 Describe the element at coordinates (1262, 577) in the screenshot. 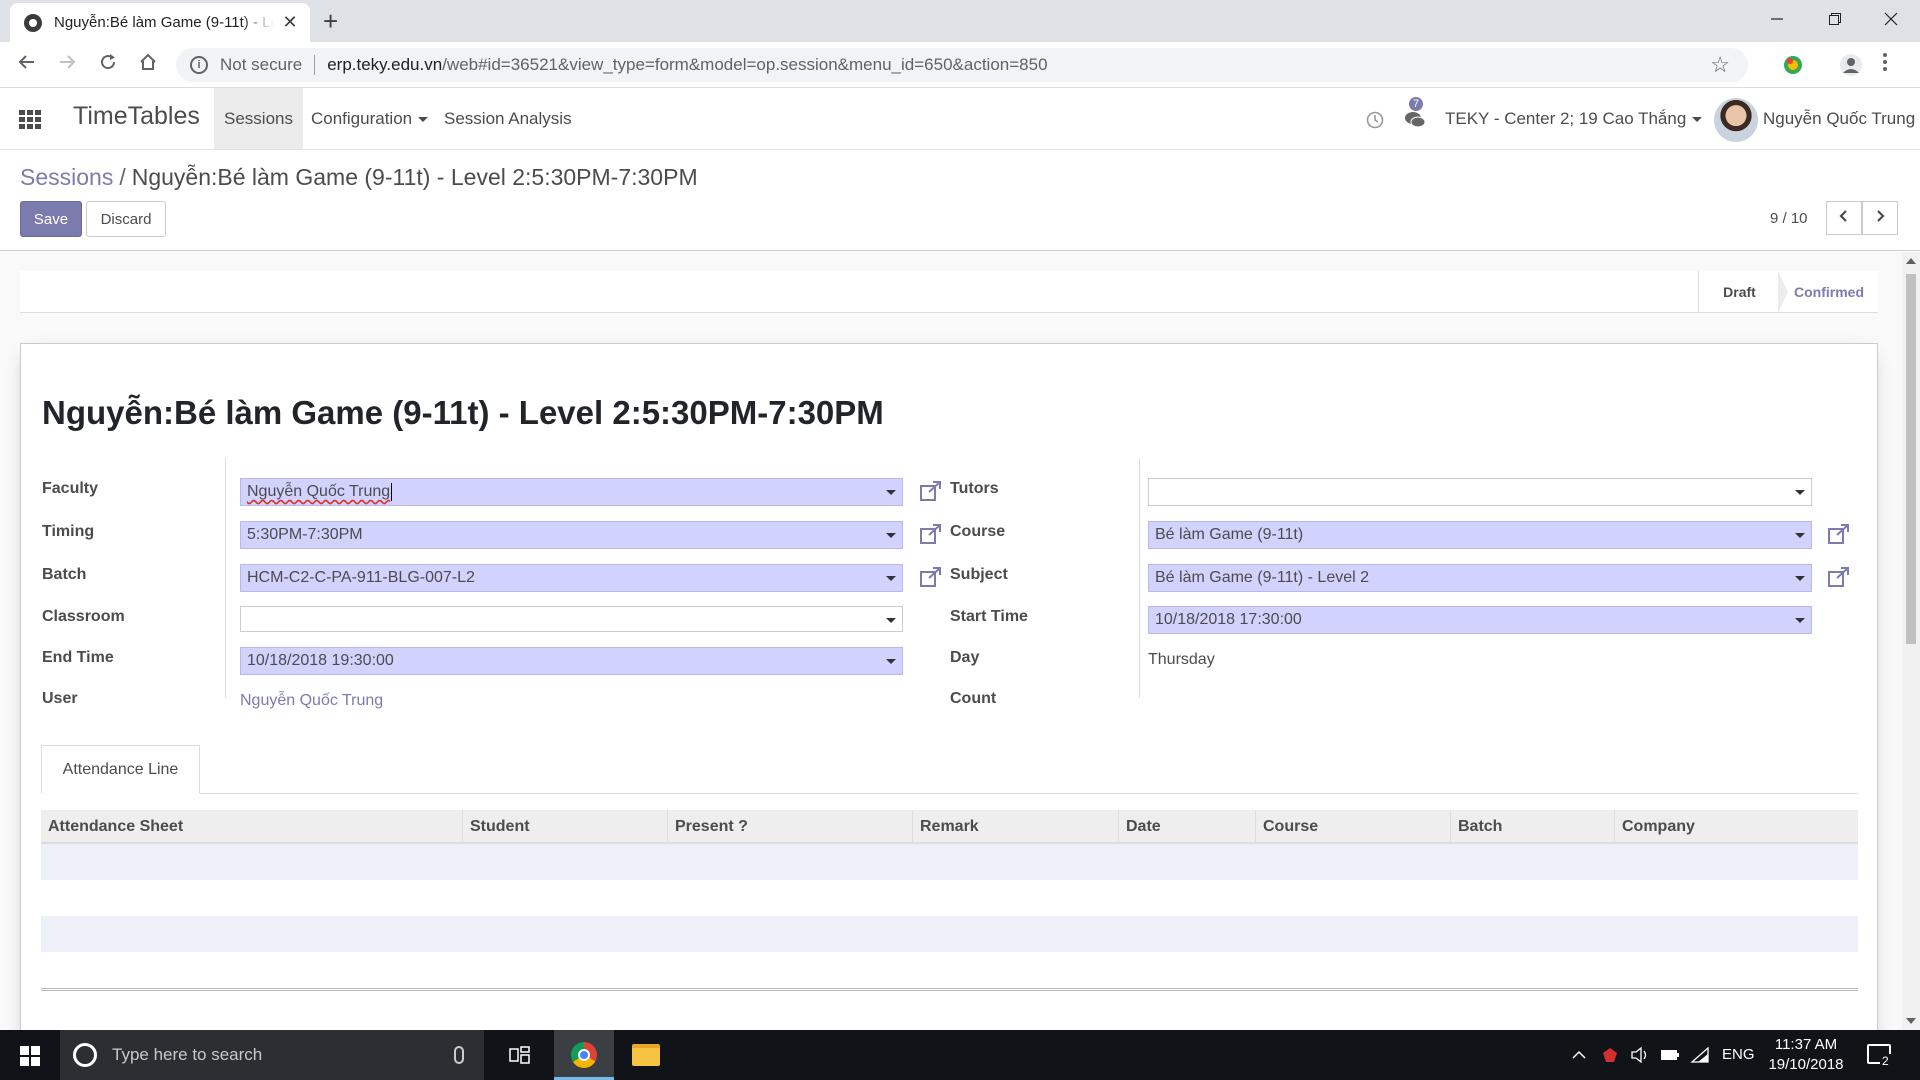

I see `subject-value: Bé làm Game (9-11t) - Level 2` at that location.